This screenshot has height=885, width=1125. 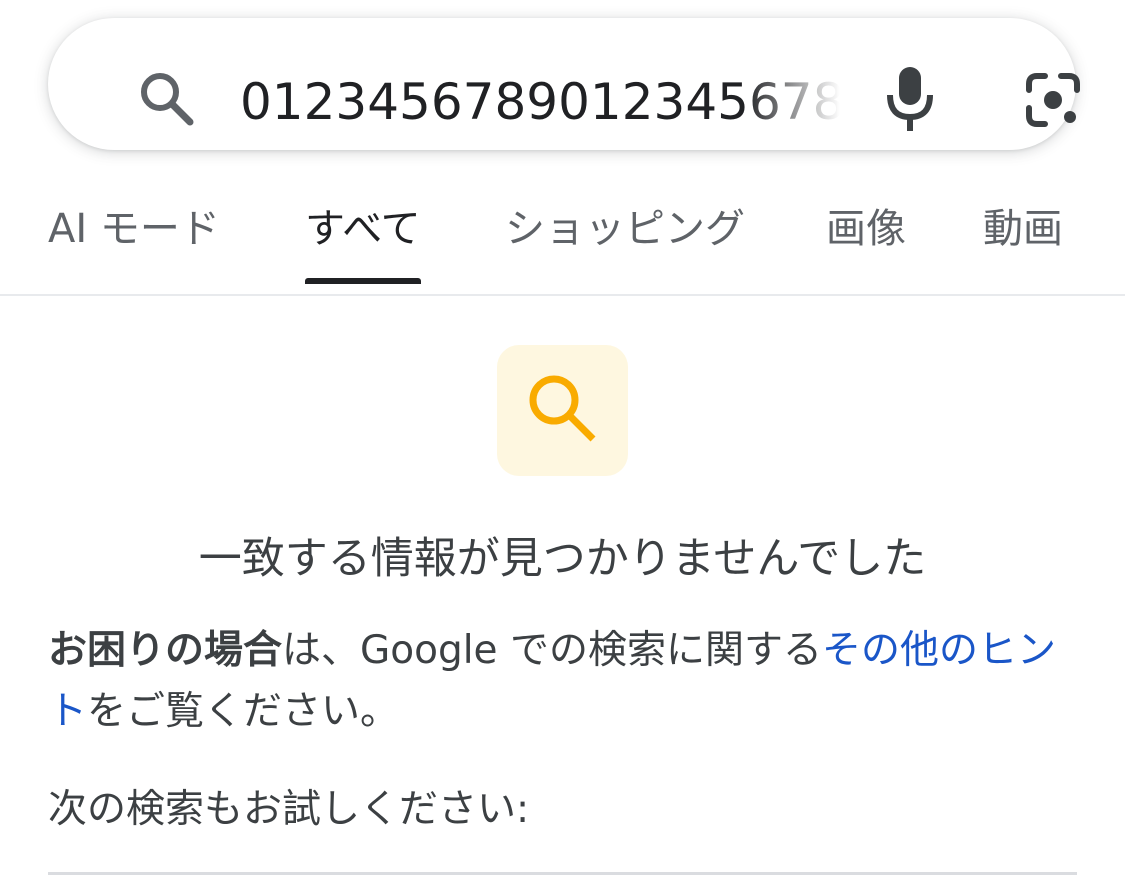 I want to click on no-results-title: 一致する情報が見つかりませんでした, so click(x=562, y=559).